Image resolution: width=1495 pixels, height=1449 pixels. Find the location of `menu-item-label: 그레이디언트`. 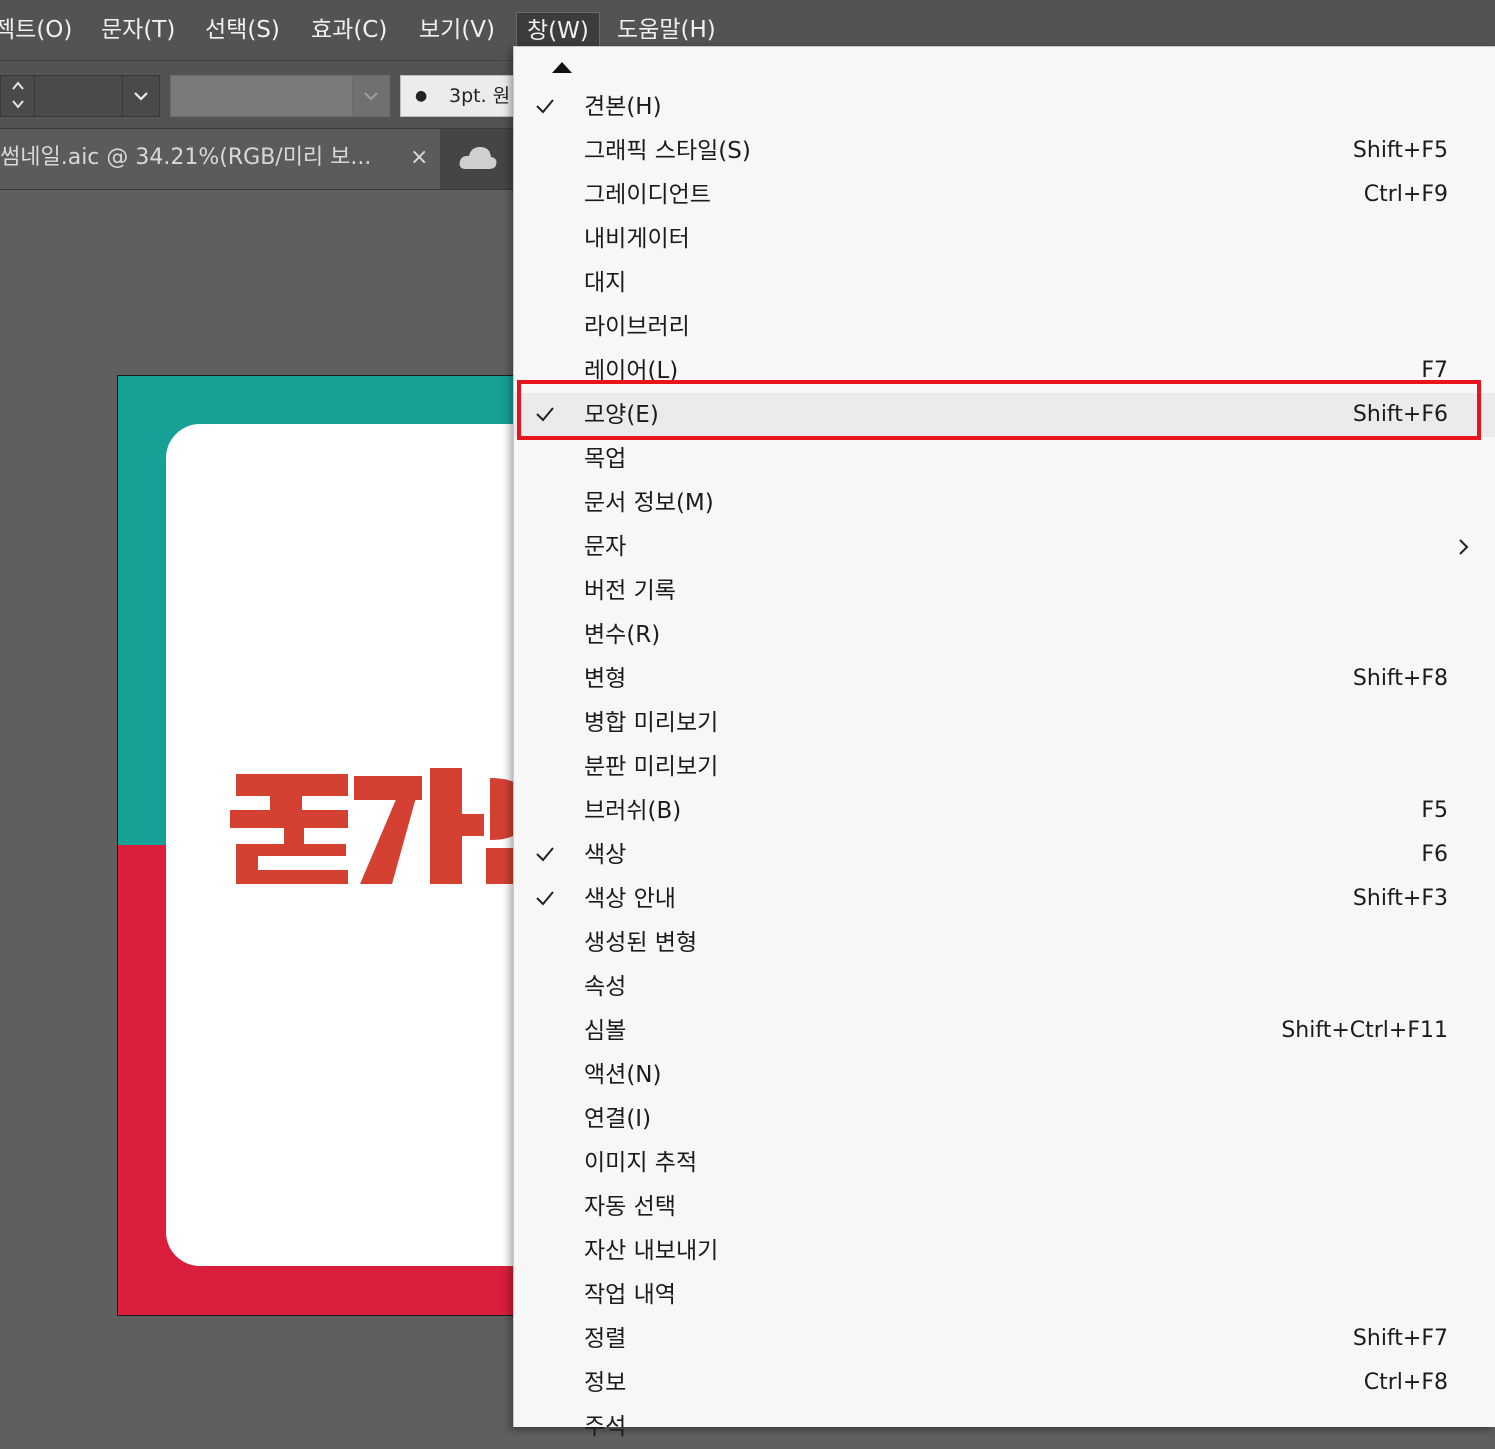

menu-item-label: 그레이디언트 is located at coordinates (647, 195).